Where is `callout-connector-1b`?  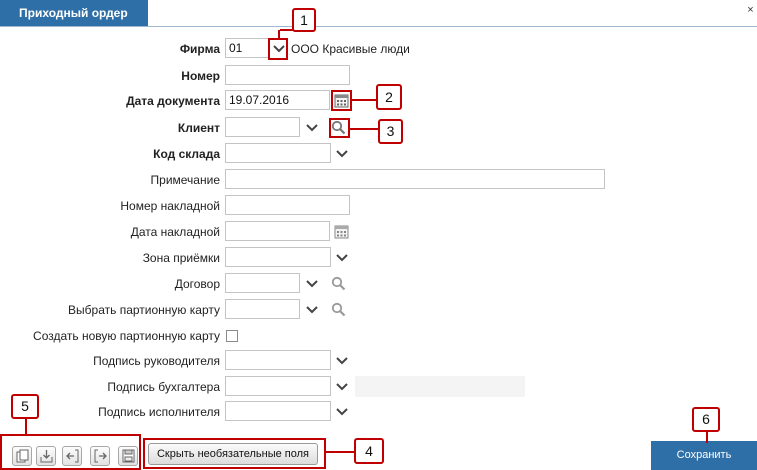
callout-connector-1b is located at coordinates (287, 30).